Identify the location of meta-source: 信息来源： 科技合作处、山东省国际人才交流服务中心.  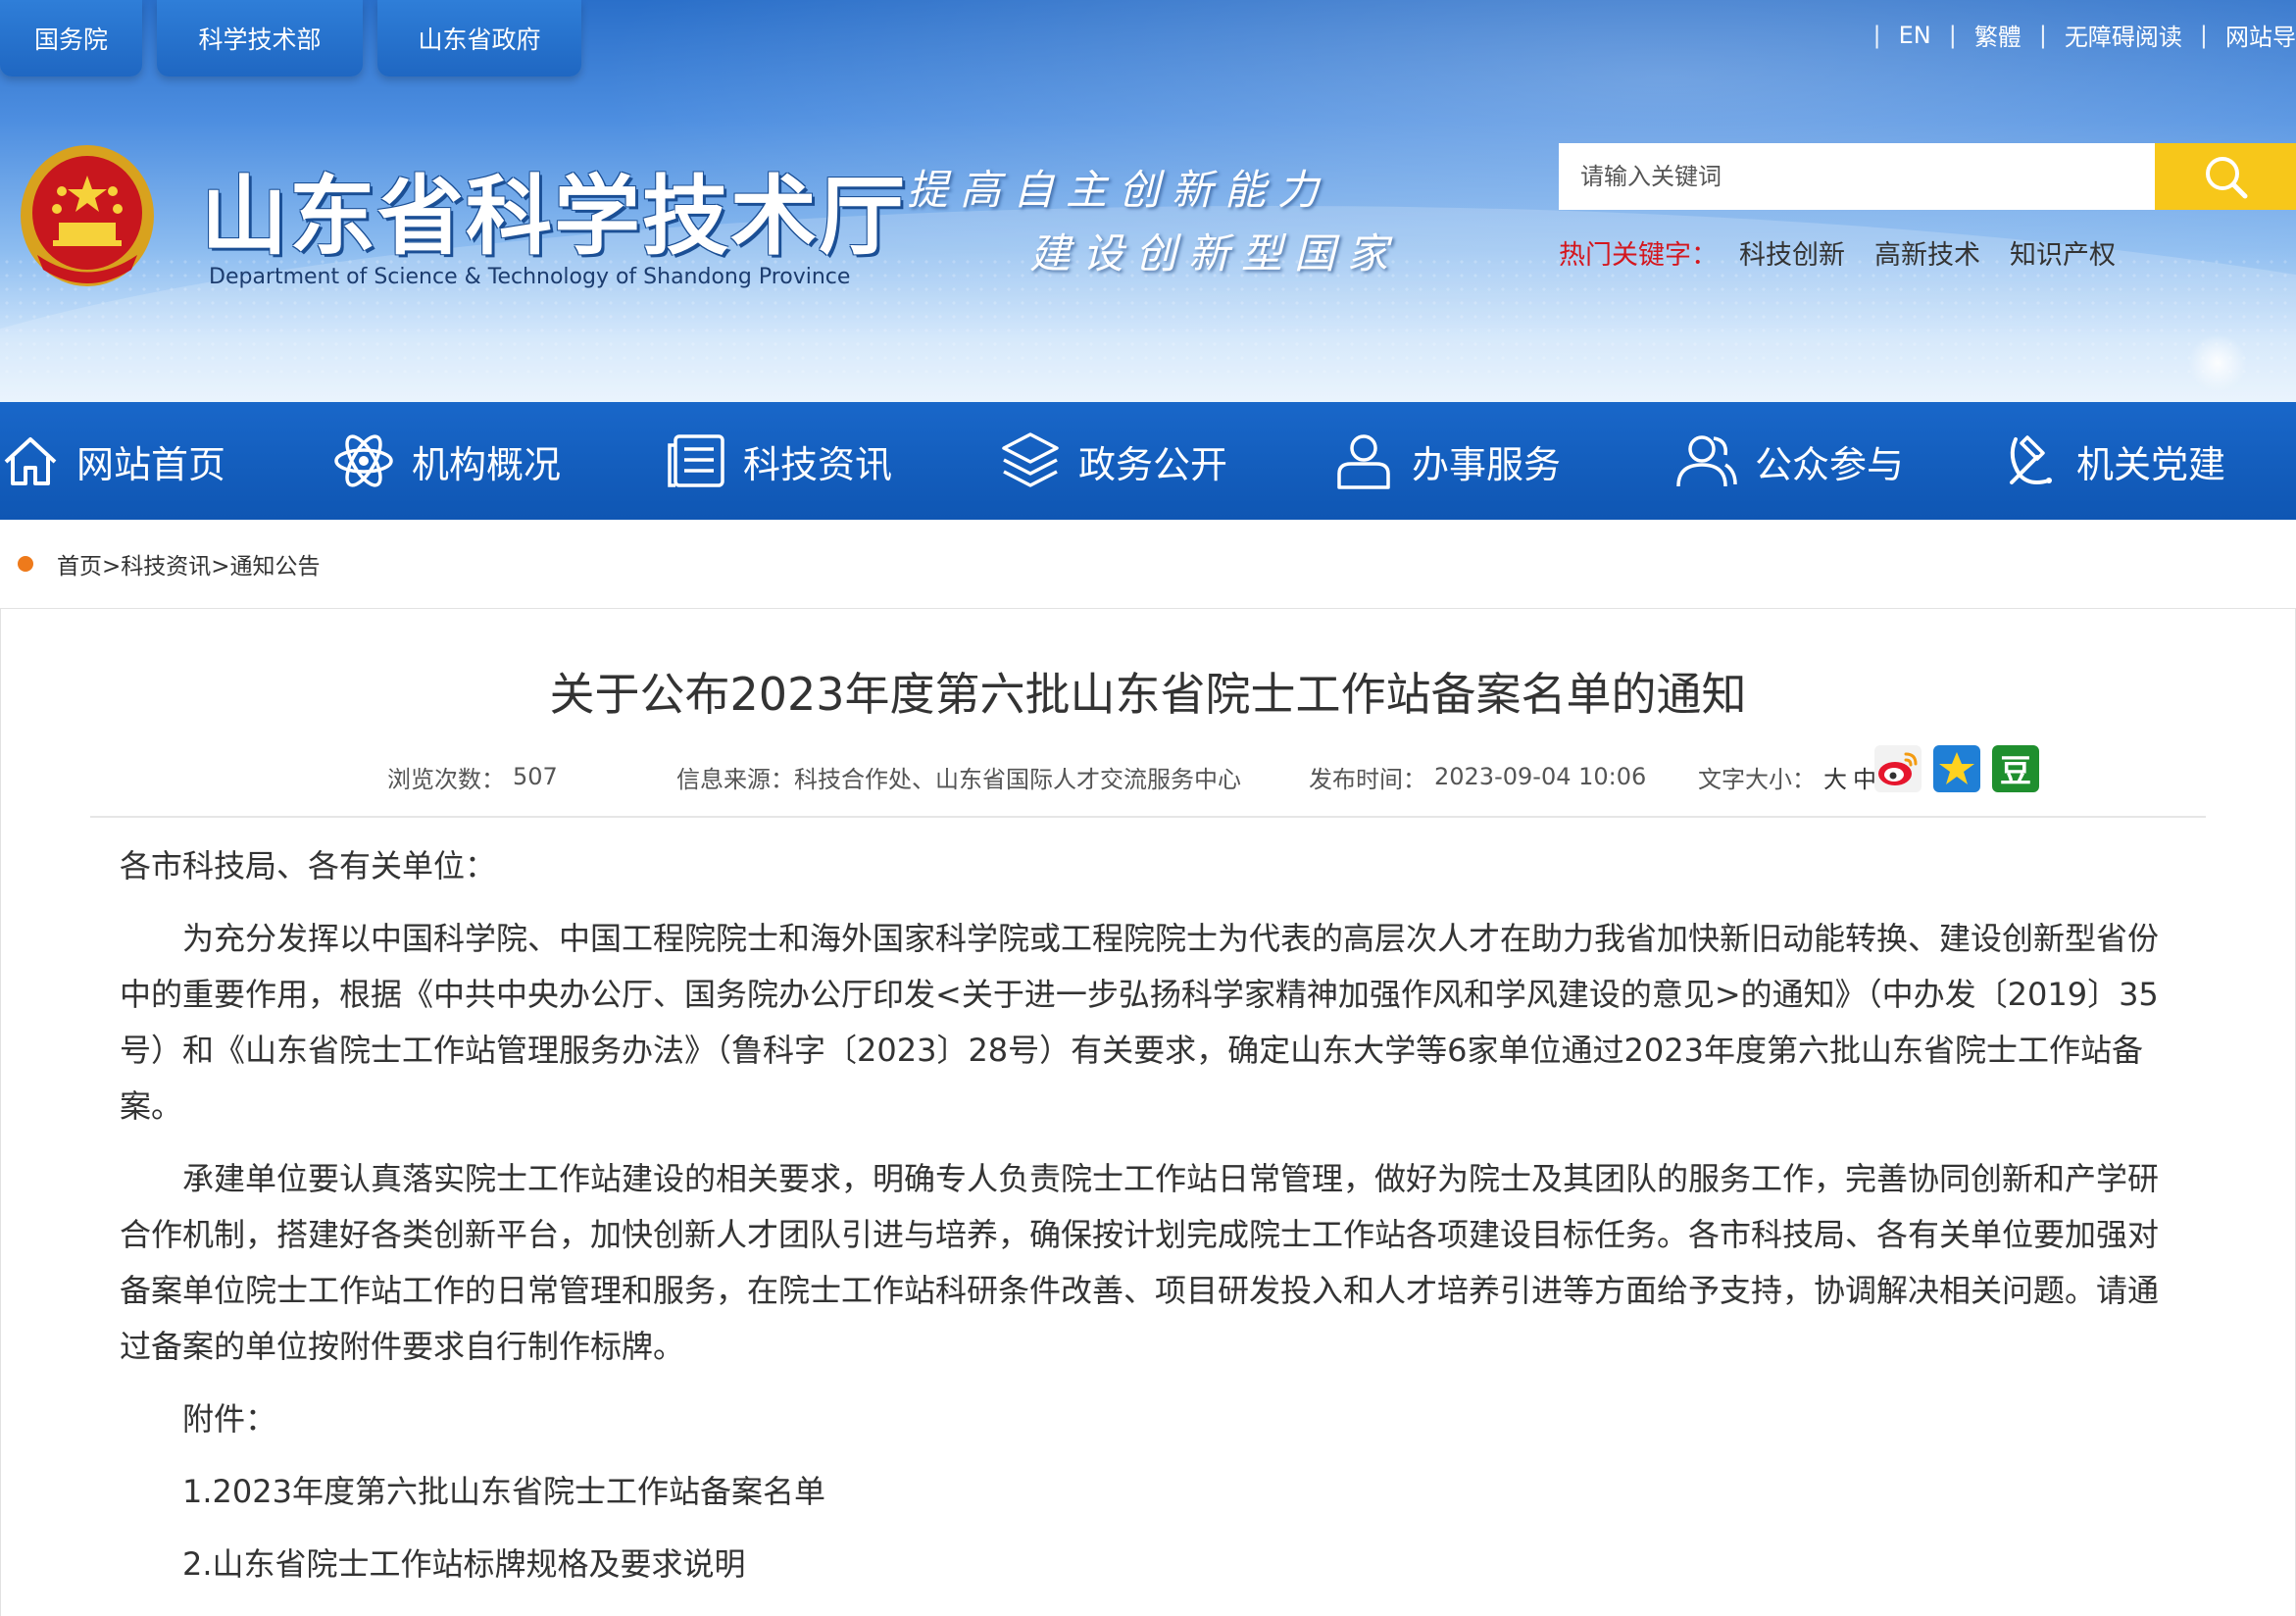
(958, 776).